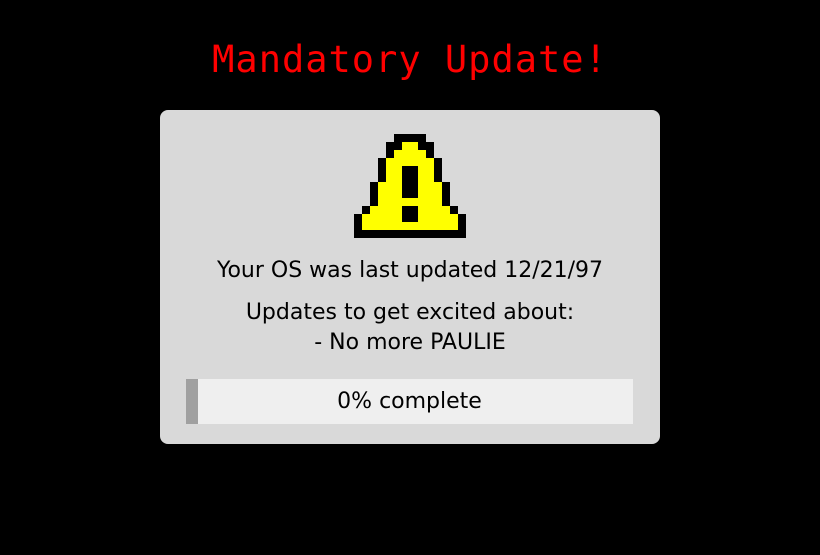 The image size is (820, 555). What do you see at coordinates (410, 59) in the screenshot?
I see `update-title: Mandatory Update!` at bounding box center [410, 59].